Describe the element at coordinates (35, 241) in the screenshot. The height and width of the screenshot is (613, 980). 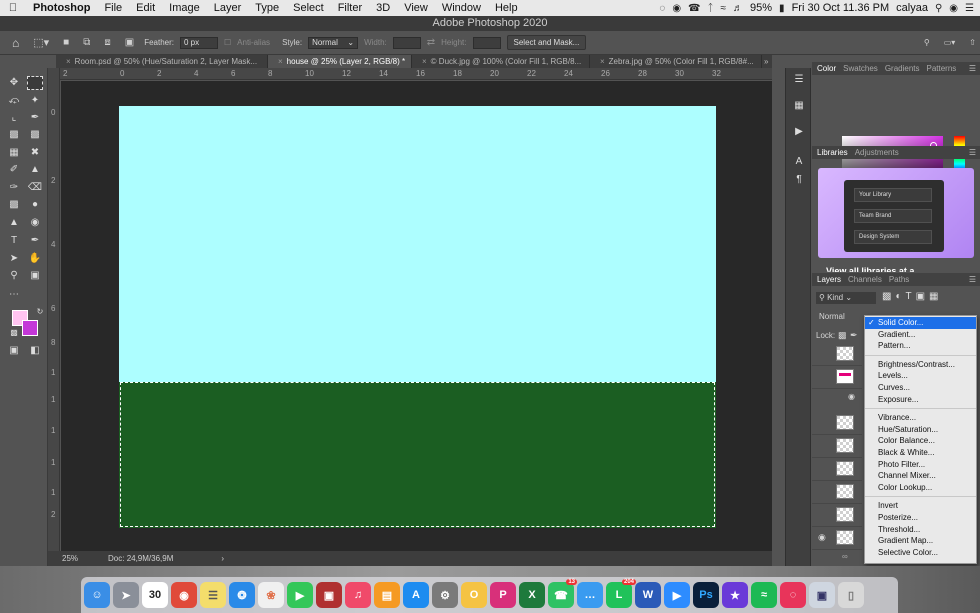
I see `pen-tool-icon: ✒` at that location.